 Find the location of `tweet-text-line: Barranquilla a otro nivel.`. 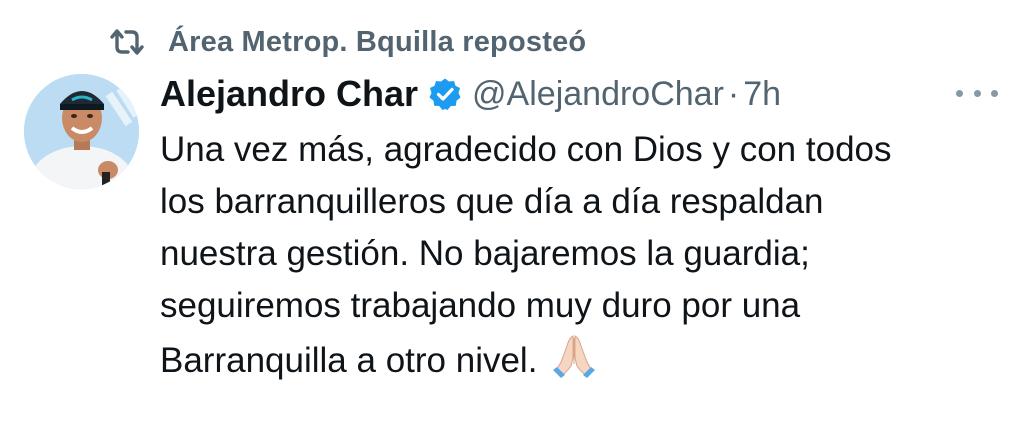

tweet-text-line: Barranquilla a otro nivel. is located at coordinates (349, 360).